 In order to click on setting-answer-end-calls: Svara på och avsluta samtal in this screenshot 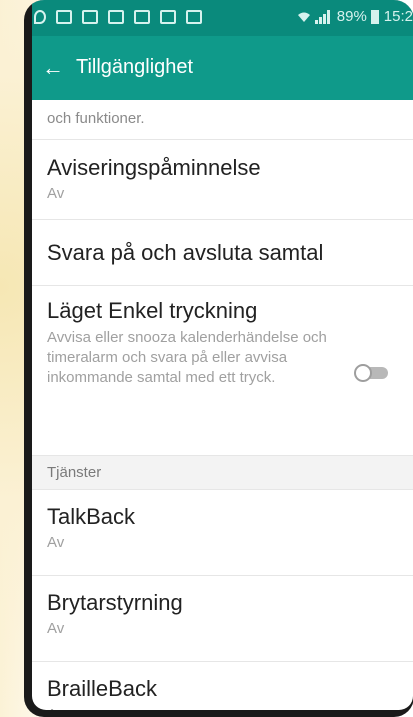, I will do `click(222, 253)`.